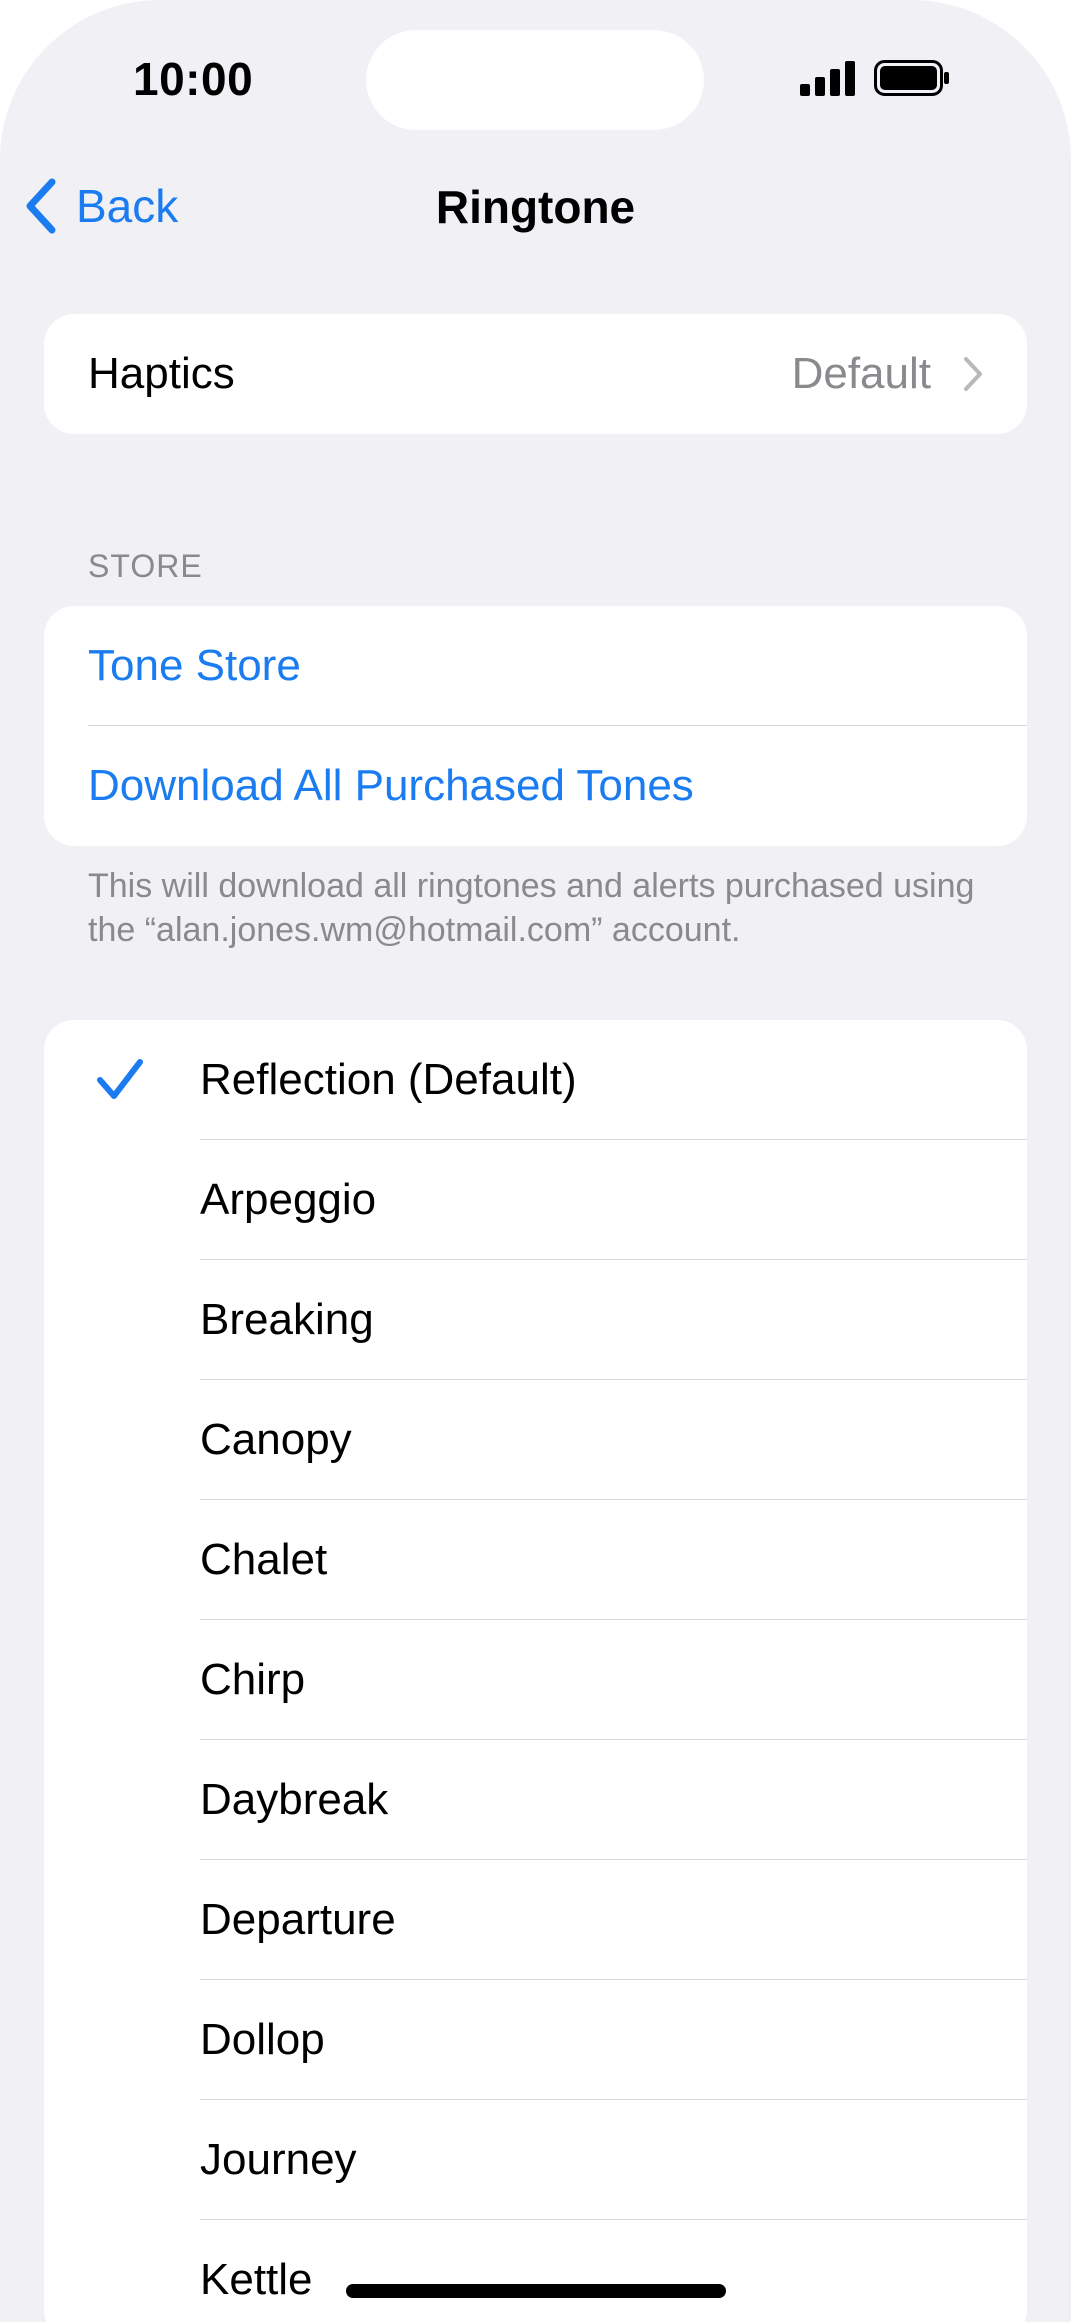 This screenshot has height=2322, width=1071. I want to click on tone-store-label: Tone Store, so click(194, 665).